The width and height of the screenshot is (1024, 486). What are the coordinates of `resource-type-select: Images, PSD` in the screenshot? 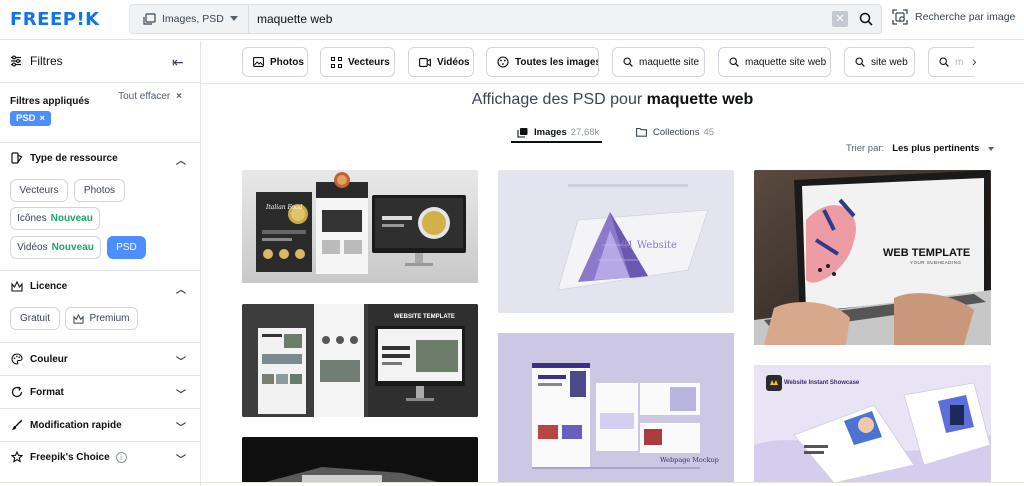 It's located at (189, 19).